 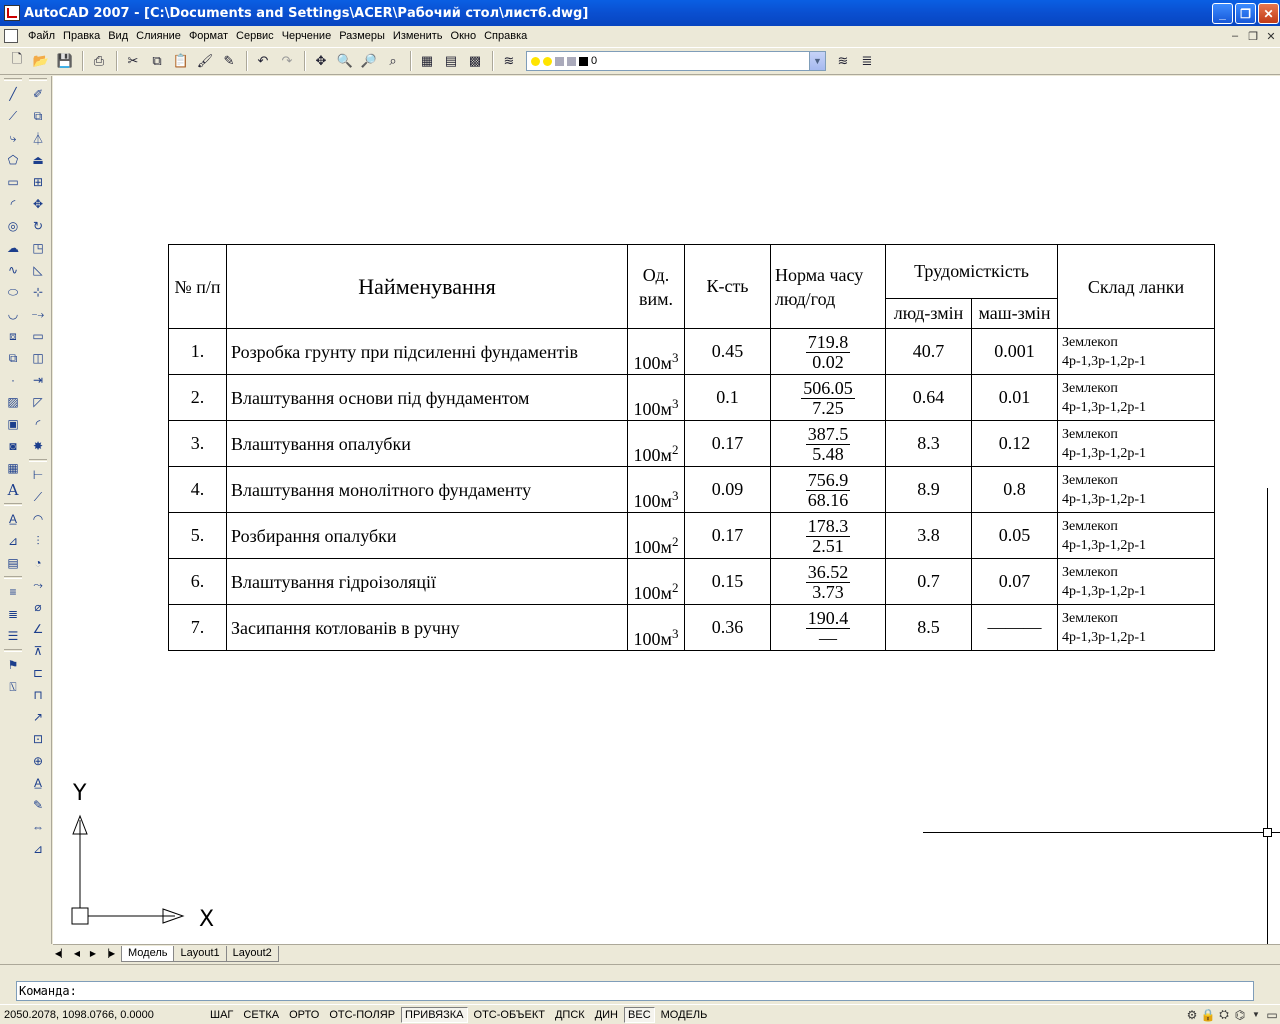 I want to click on offset-icon: ⏏, so click(x=38, y=160).